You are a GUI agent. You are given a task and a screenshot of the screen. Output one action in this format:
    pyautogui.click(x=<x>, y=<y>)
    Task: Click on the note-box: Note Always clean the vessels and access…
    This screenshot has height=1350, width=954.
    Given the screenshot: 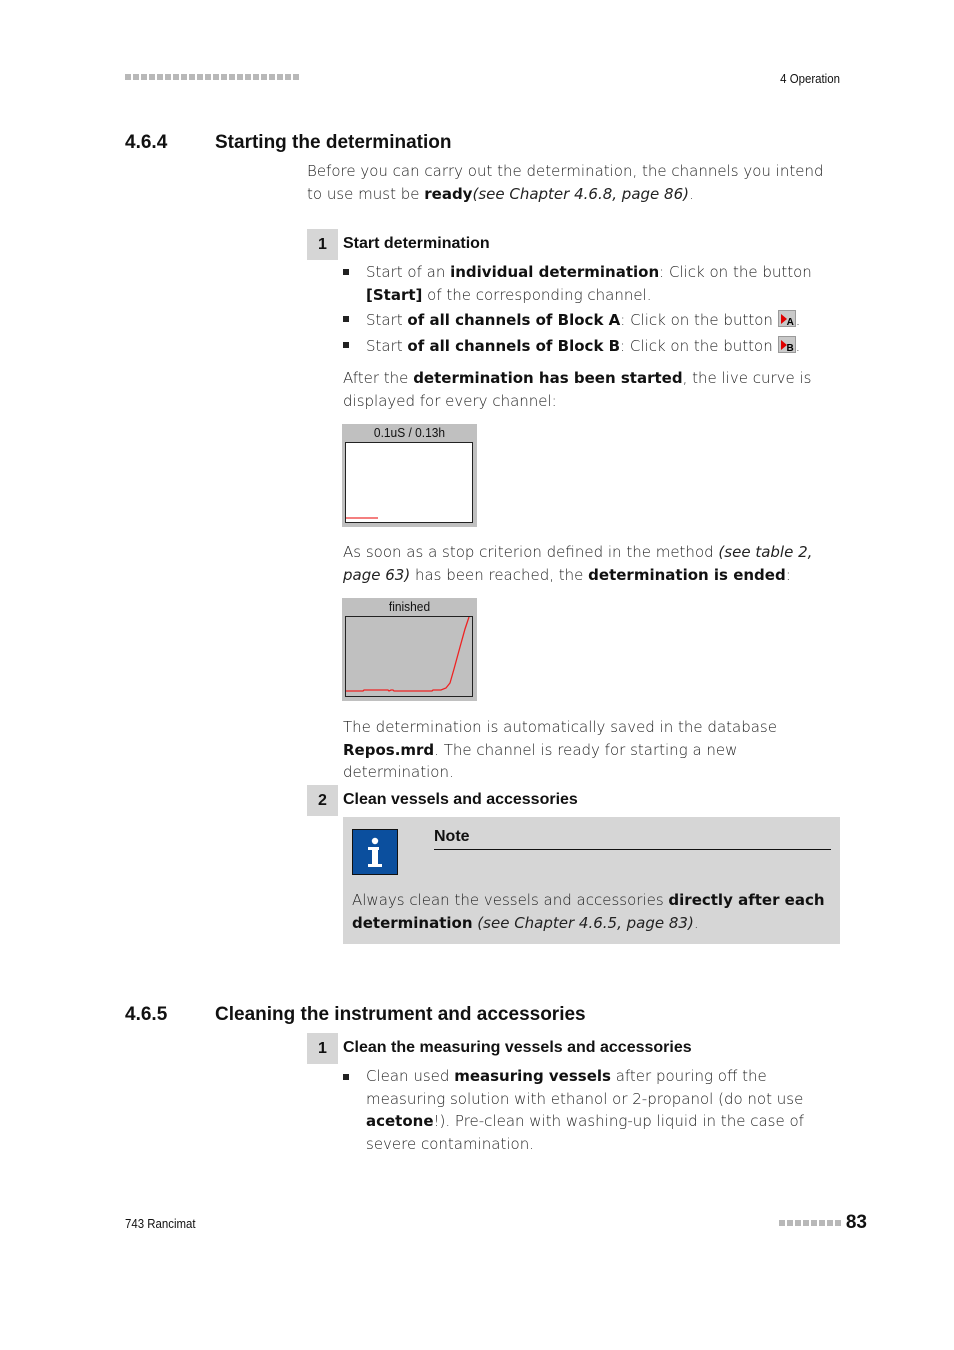 What is the action you would take?
    pyautogui.click(x=591, y=880)
    